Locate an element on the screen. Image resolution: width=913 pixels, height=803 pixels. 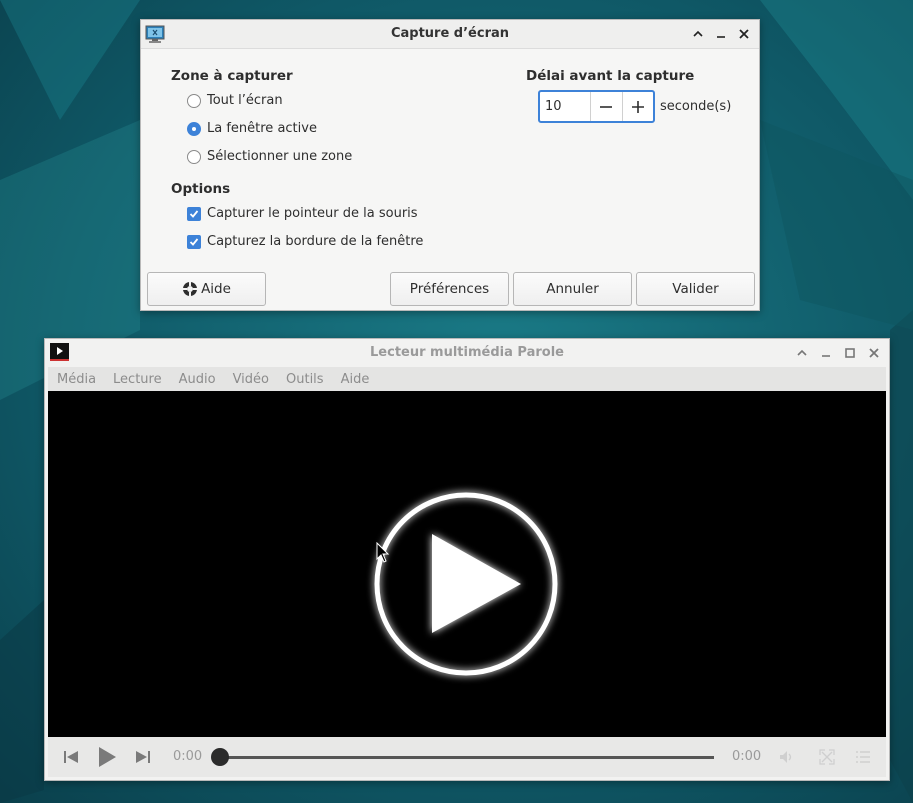
player-titlebar: Lecteur multimédia Parole is located at coordinates (467, 353).